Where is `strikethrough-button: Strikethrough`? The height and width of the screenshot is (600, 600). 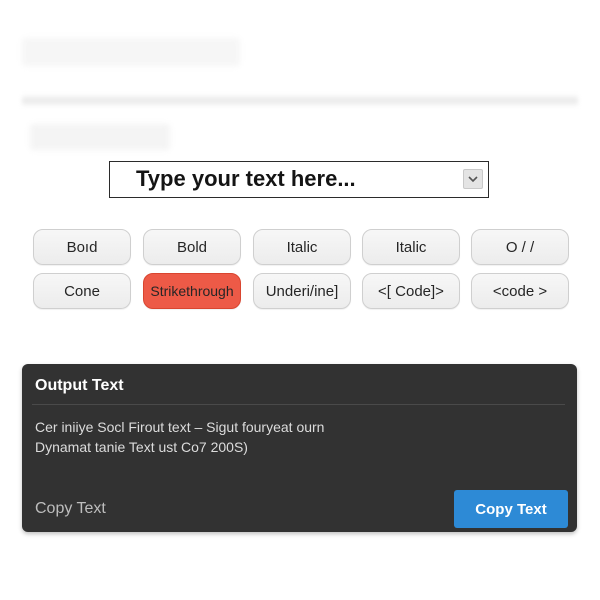
strikethrough-button: Strikethrough is located at coordinates (192, 291).